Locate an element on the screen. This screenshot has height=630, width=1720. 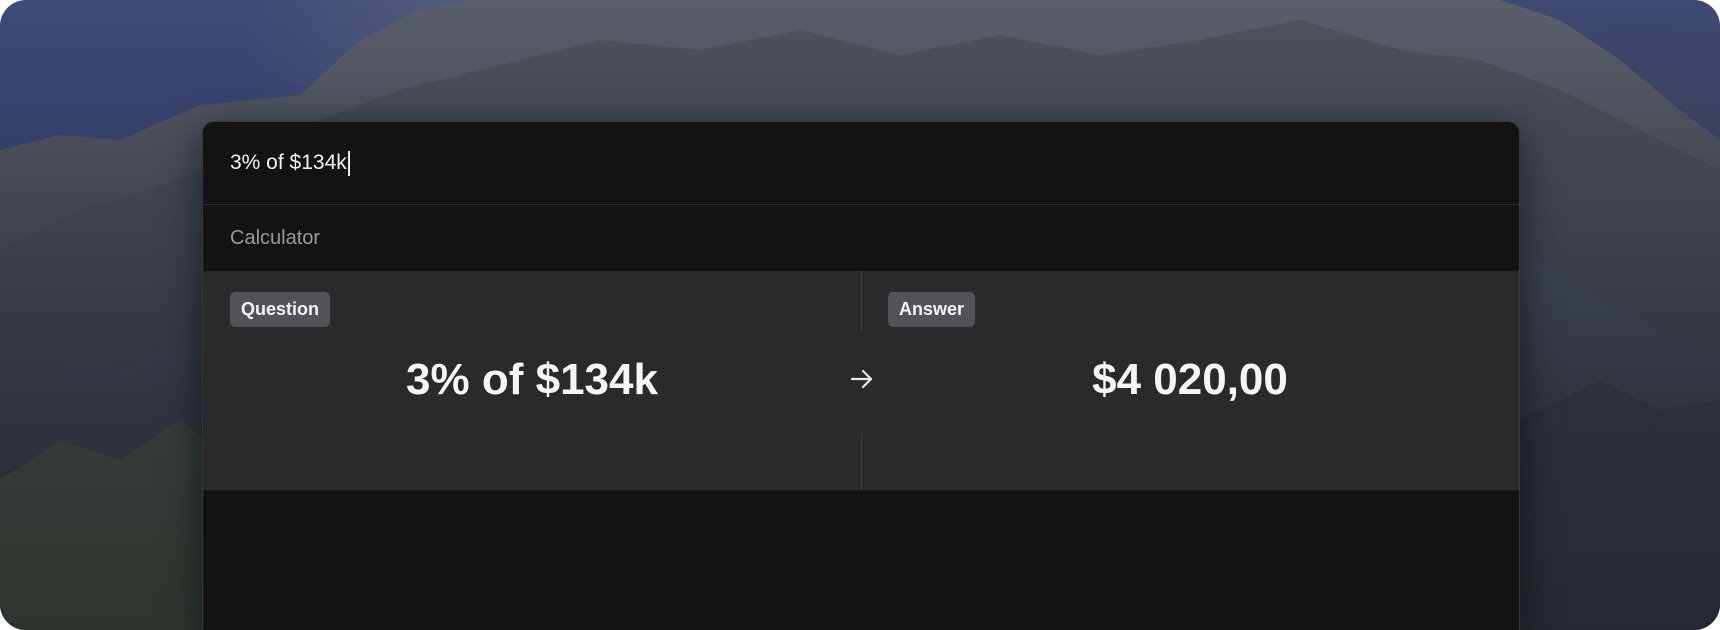
question-badge: Question is located at coordinates (280, 309).